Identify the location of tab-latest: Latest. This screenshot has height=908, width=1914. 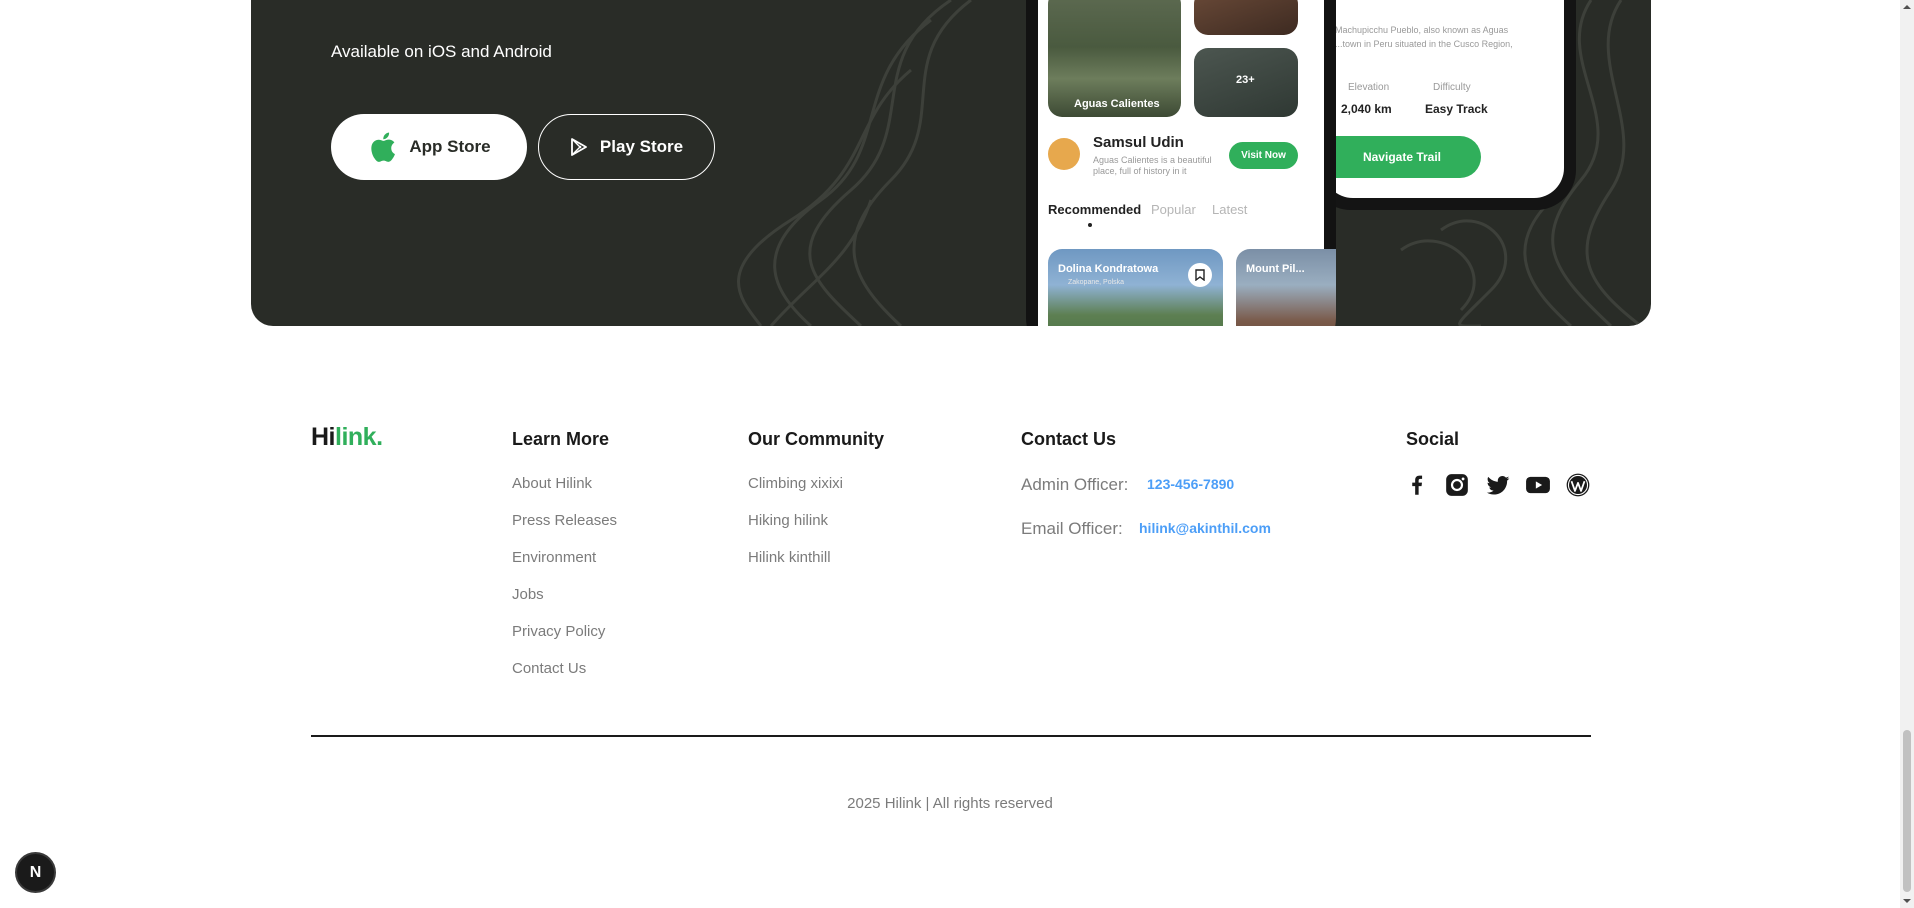
(1230, 209).